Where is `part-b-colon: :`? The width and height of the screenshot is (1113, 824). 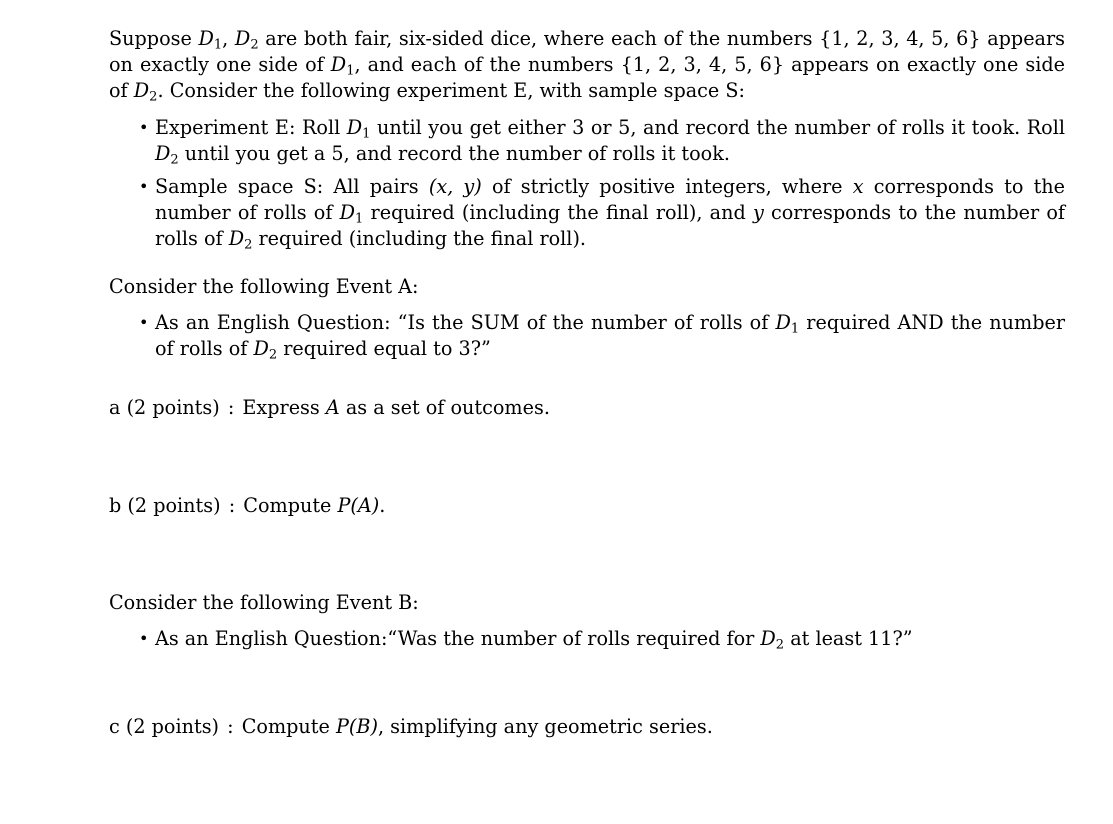
part-b-colon: : is located at coordinates (232, 505).